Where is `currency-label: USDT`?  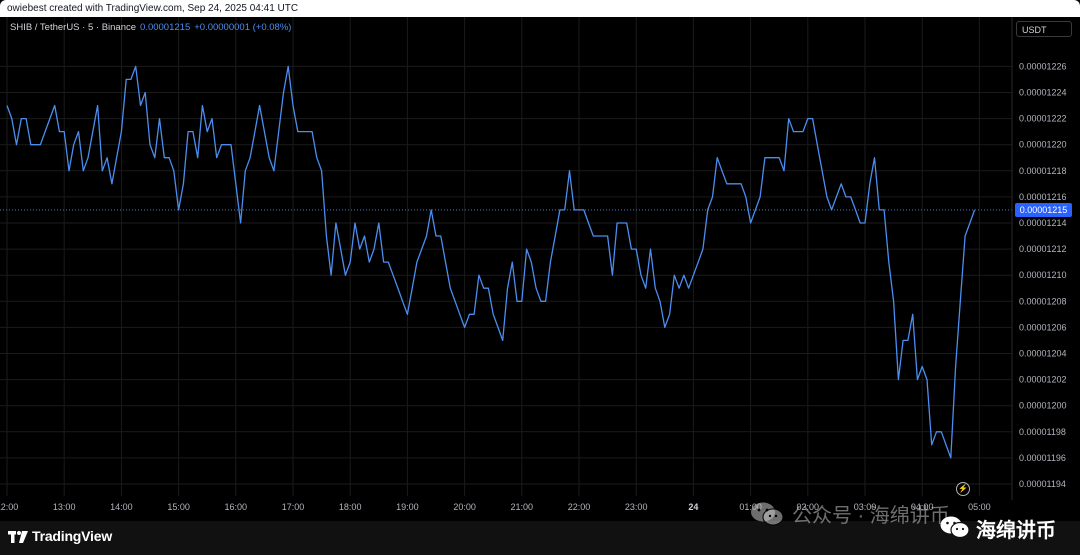 currency-label: USDT is located at coordinates (1044, 29).